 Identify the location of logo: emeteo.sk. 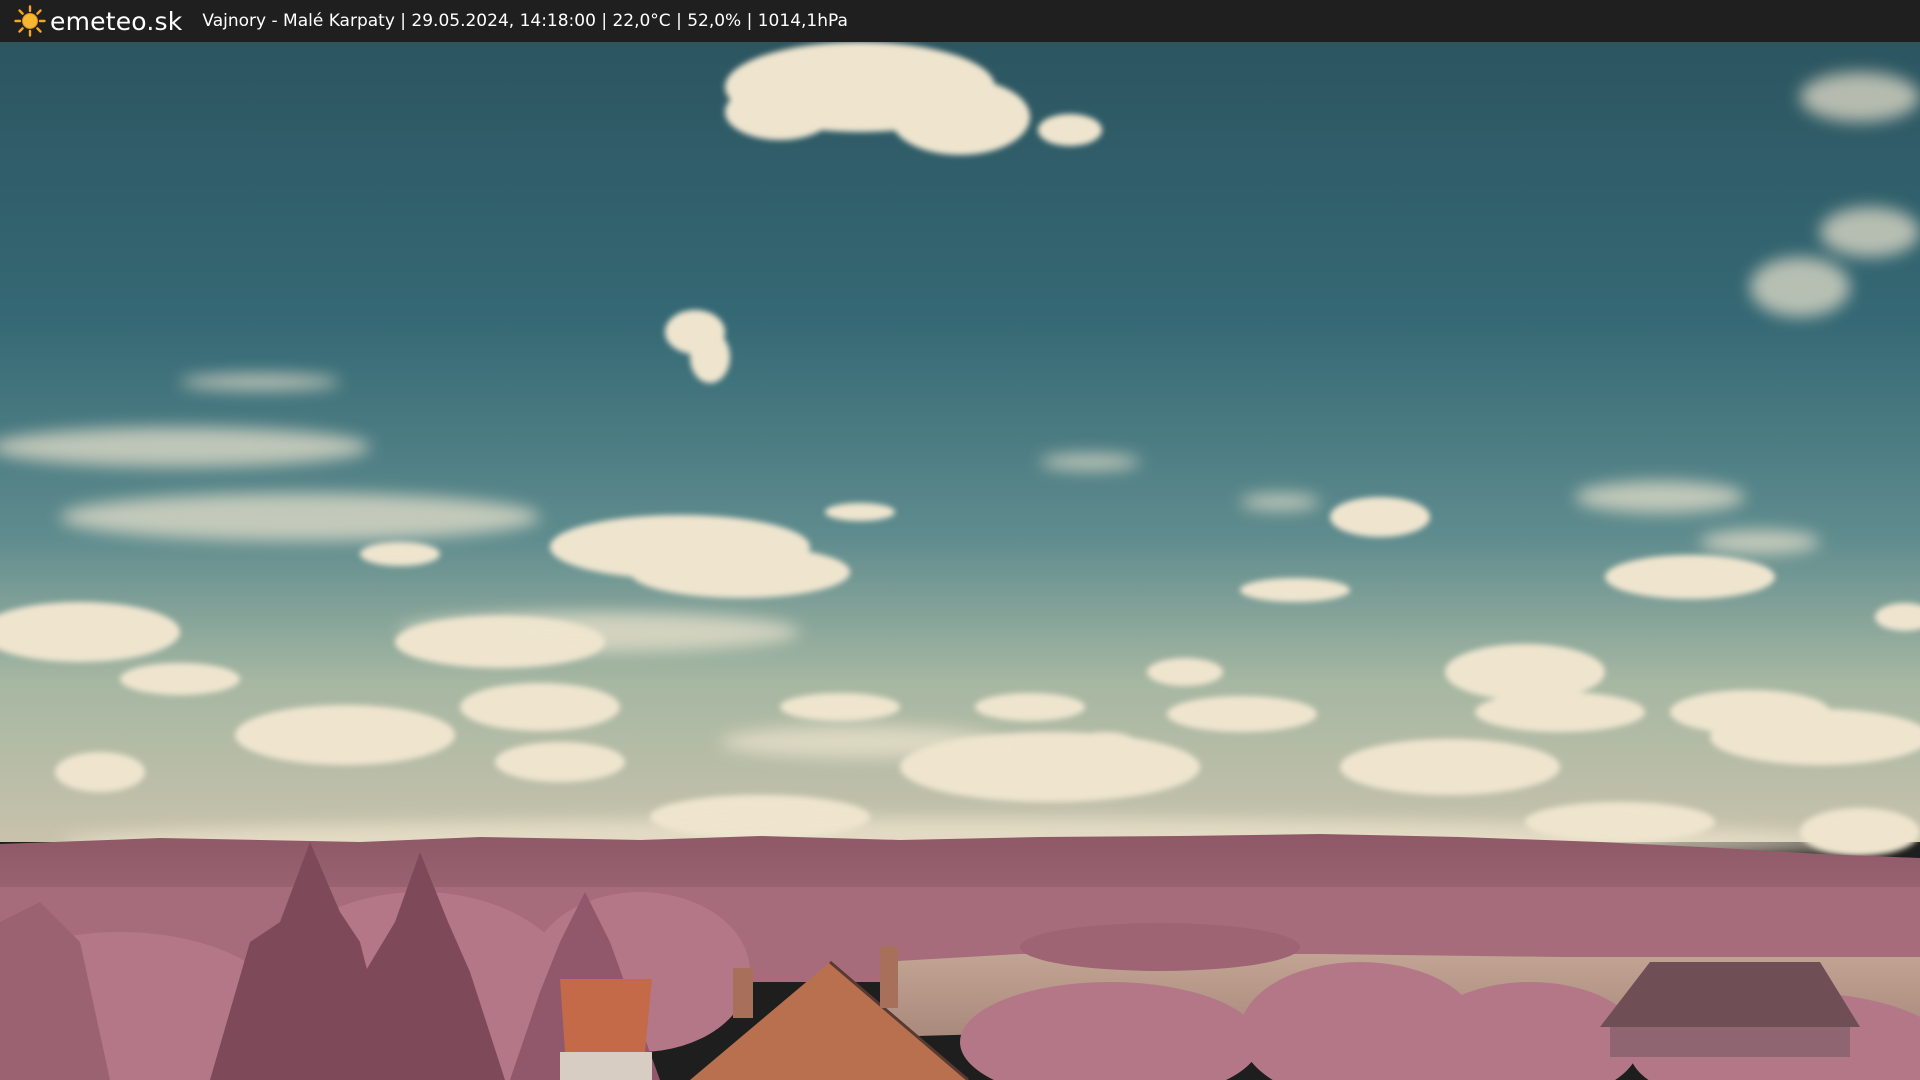
(98, 21).